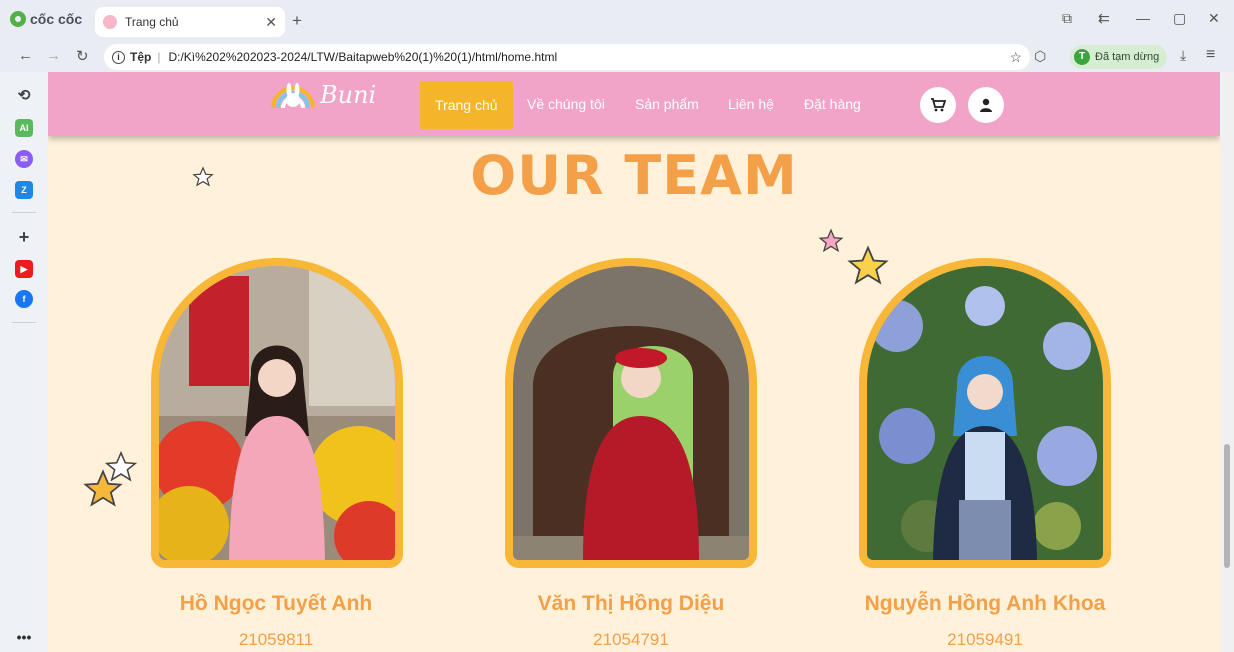  What do you see at coordinates (276, 639) in the screenshot?
I see `member-id: 21059811` at bounding box center [276, 639].